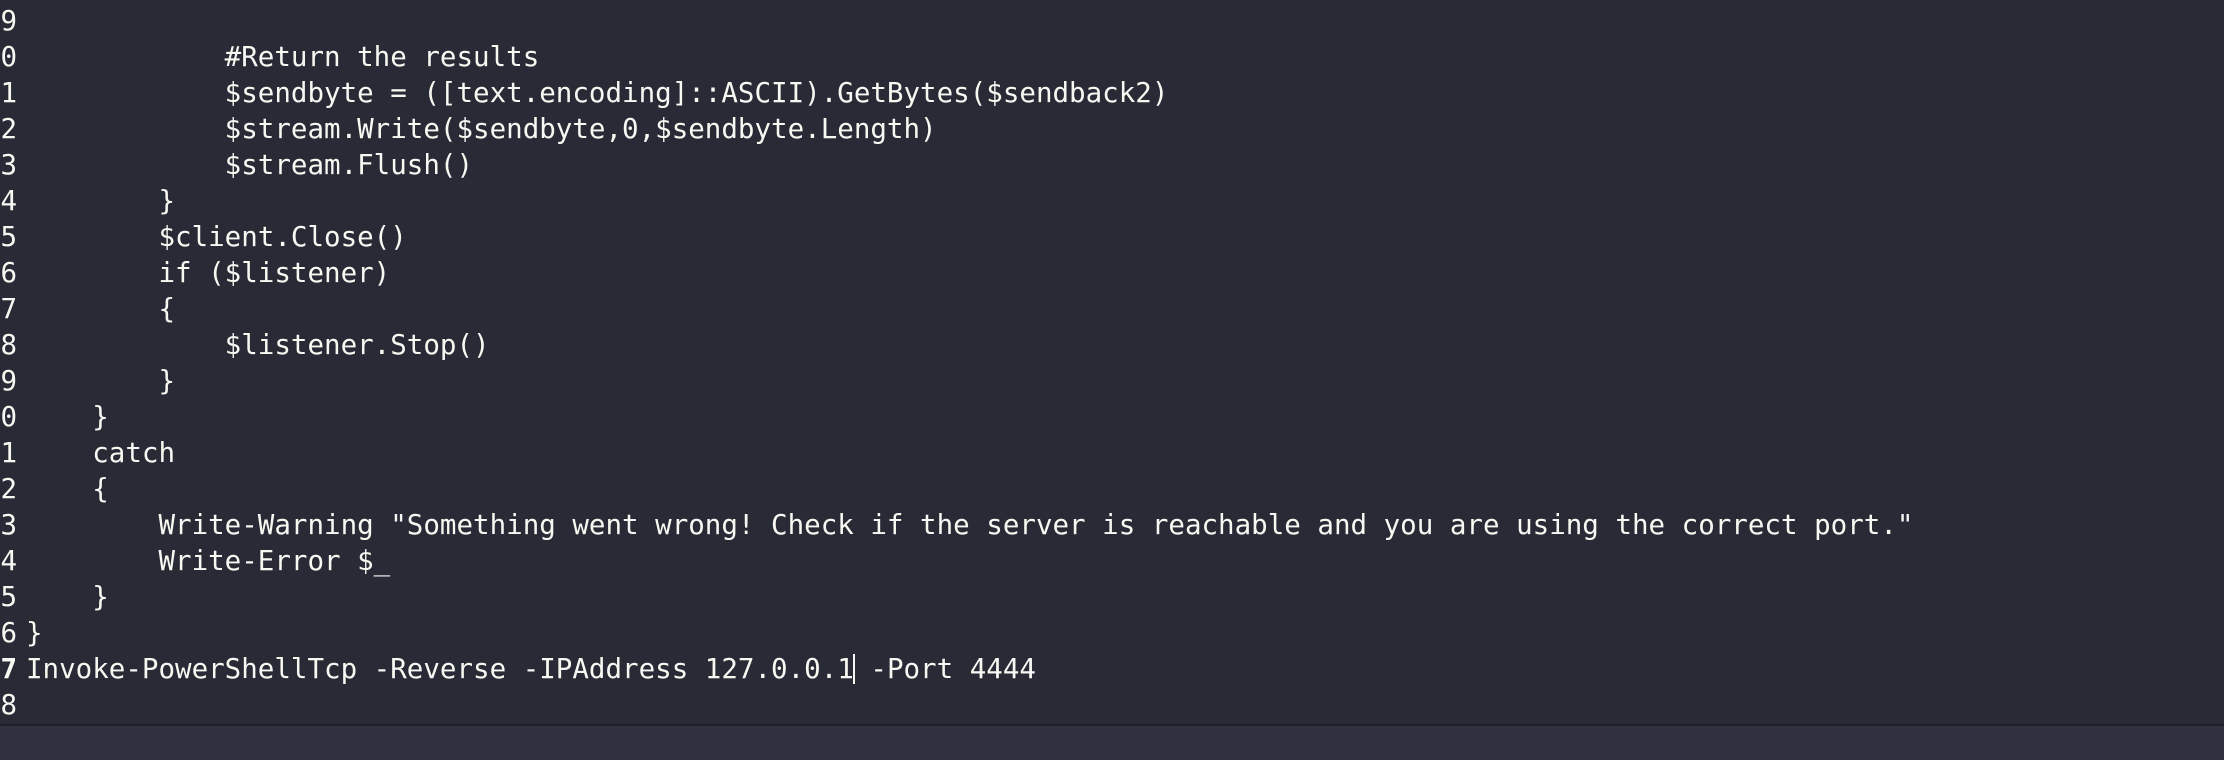 The width and height of the screenshot is (2224, 760). Describe the element at coordinates (1112, 417) in the screenshot. I see `code-line: 0 }` at that location.